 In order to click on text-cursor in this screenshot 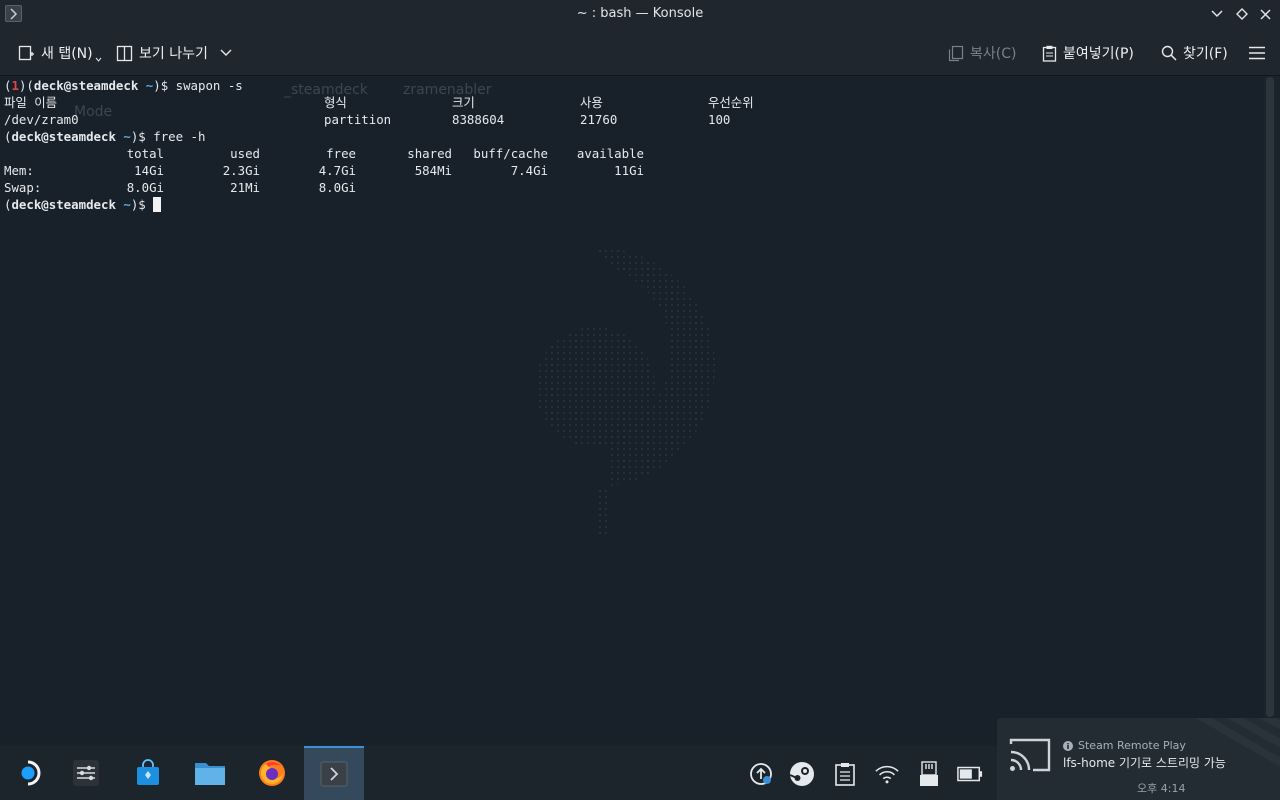, I will do `click(157, 204)`.